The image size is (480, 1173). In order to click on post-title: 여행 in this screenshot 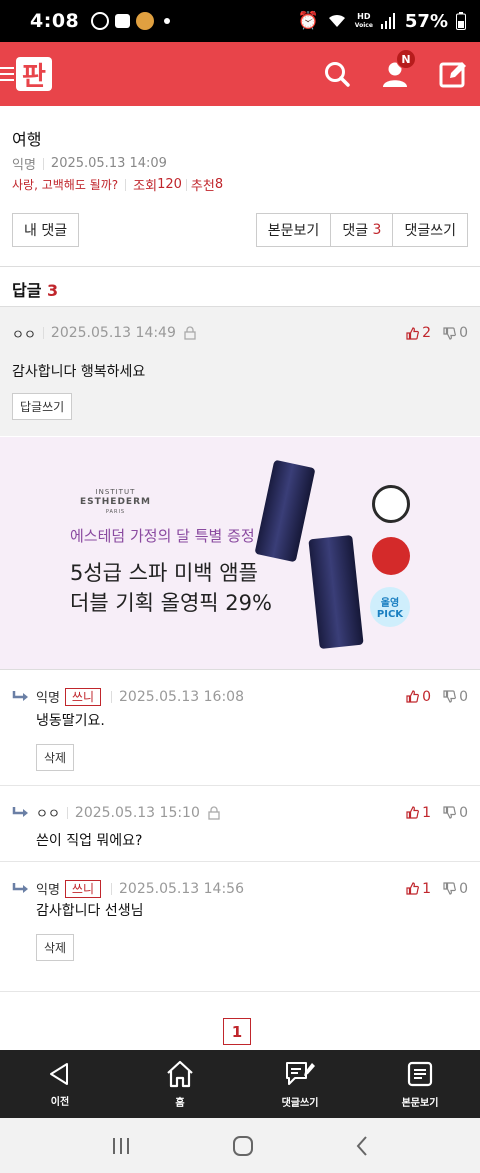, I will do `click(27, 139)`.